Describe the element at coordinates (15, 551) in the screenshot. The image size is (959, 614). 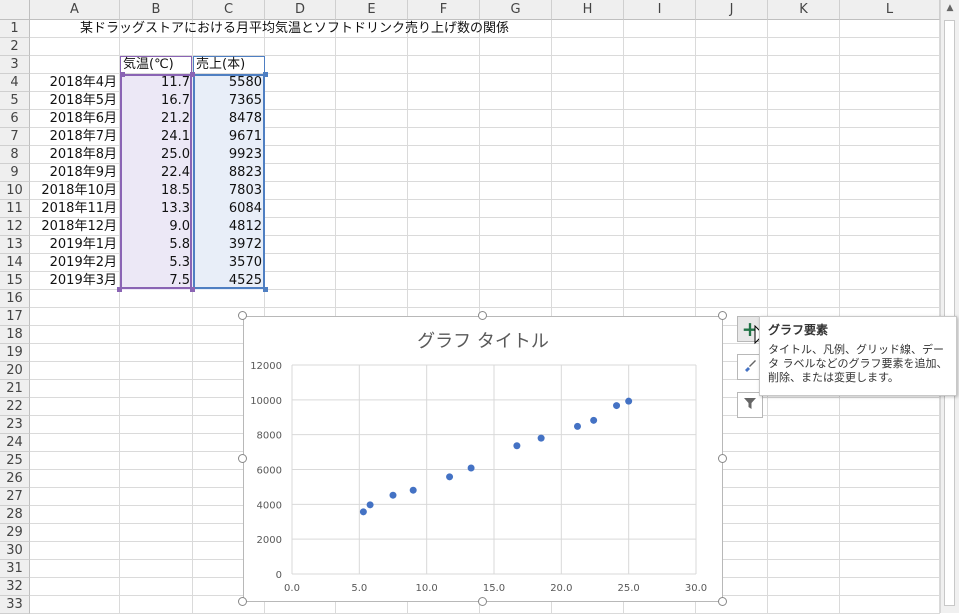
I see `row-header-30: 30` at that location.